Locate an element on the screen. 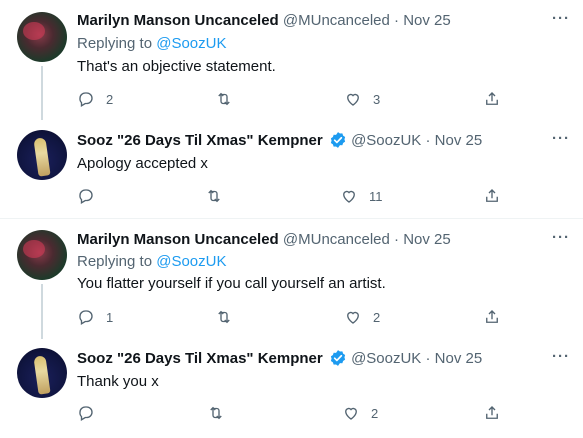 The width and height of the screenshot is (583, 438). reply-count: 1 is located at coordinates (110, 317).